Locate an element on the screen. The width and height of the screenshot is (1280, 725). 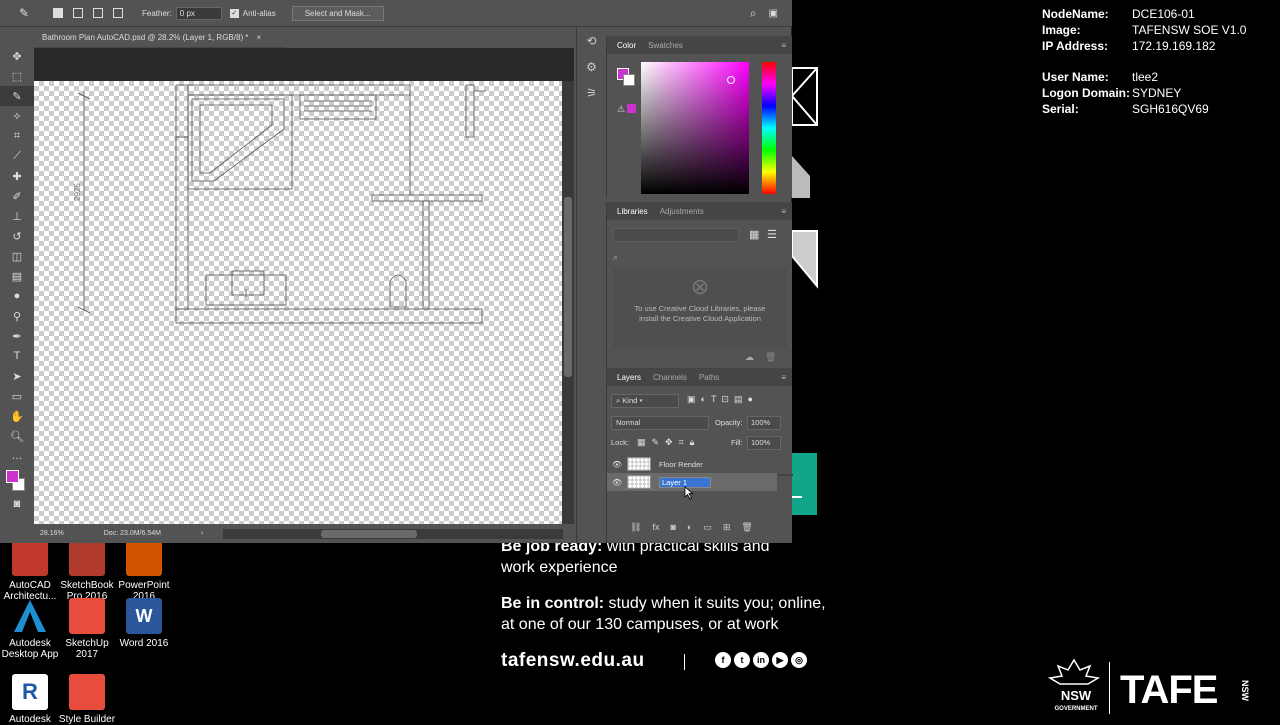
adjust-icon: ⚙ is located at coordinates (591, 67).